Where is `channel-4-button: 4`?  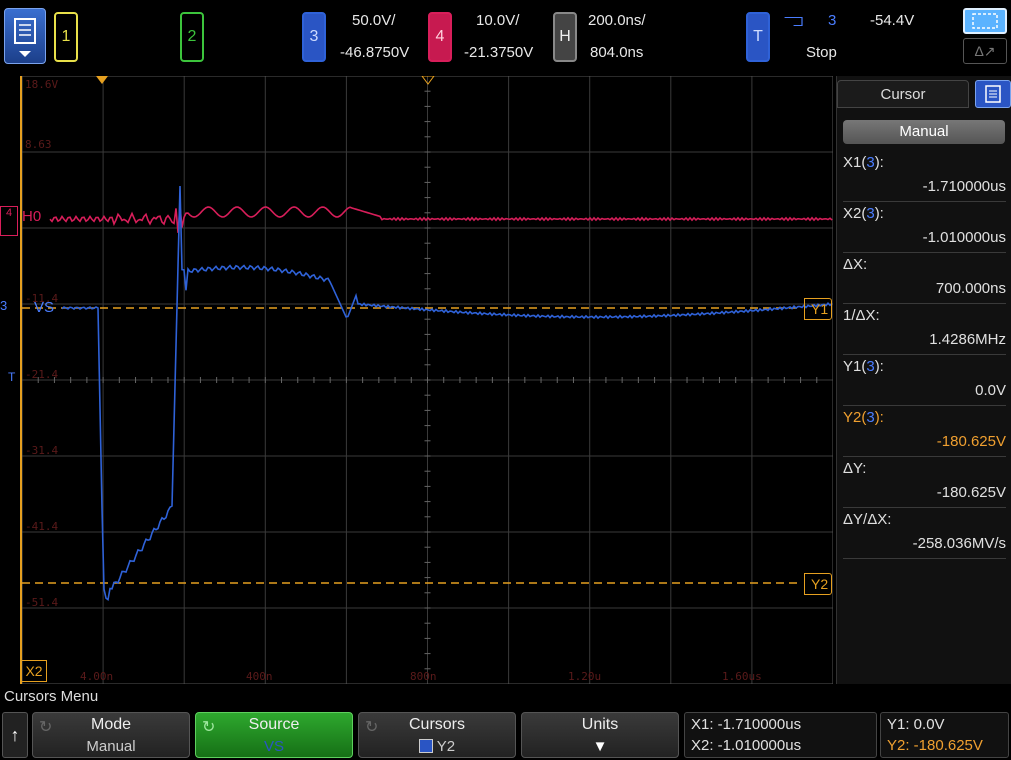 channel-4-button: 4 is located at coordinates (440, 37).